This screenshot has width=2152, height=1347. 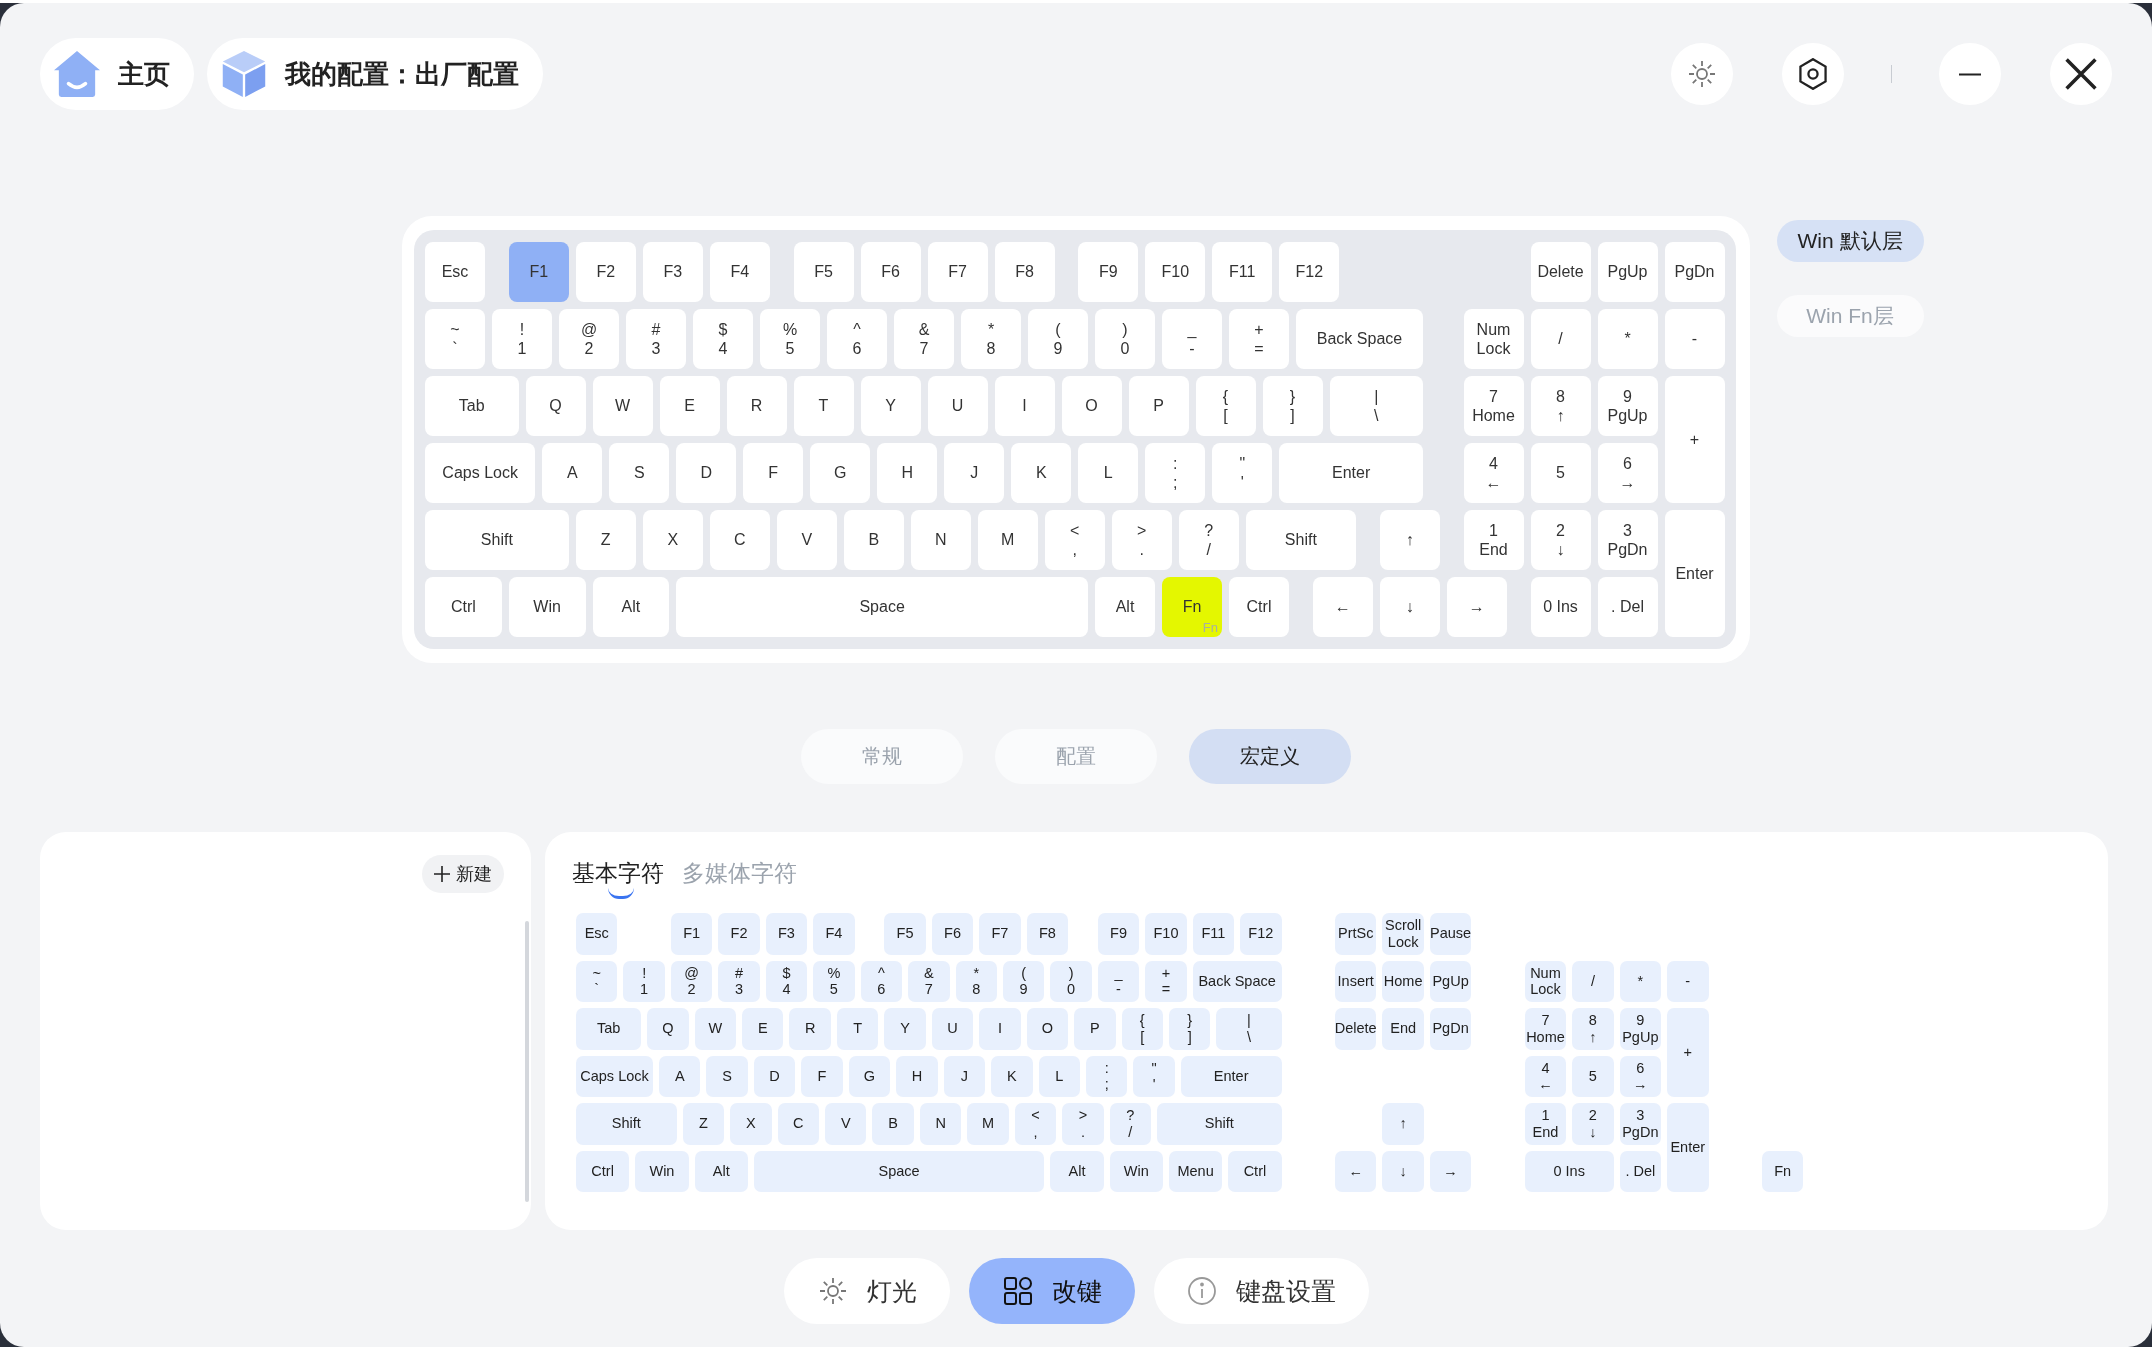 I want to click on picker-tab: 基本字符, so click(x=618, y=879).